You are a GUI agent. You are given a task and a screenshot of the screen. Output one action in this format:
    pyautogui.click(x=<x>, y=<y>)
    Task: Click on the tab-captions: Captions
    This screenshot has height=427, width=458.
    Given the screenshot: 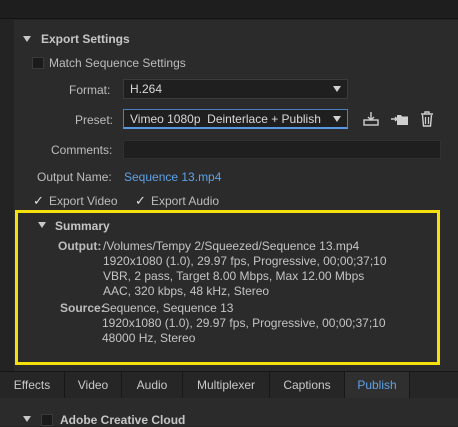 What is the action you would take?
    pyautogui.click(x=307, y=385)
    